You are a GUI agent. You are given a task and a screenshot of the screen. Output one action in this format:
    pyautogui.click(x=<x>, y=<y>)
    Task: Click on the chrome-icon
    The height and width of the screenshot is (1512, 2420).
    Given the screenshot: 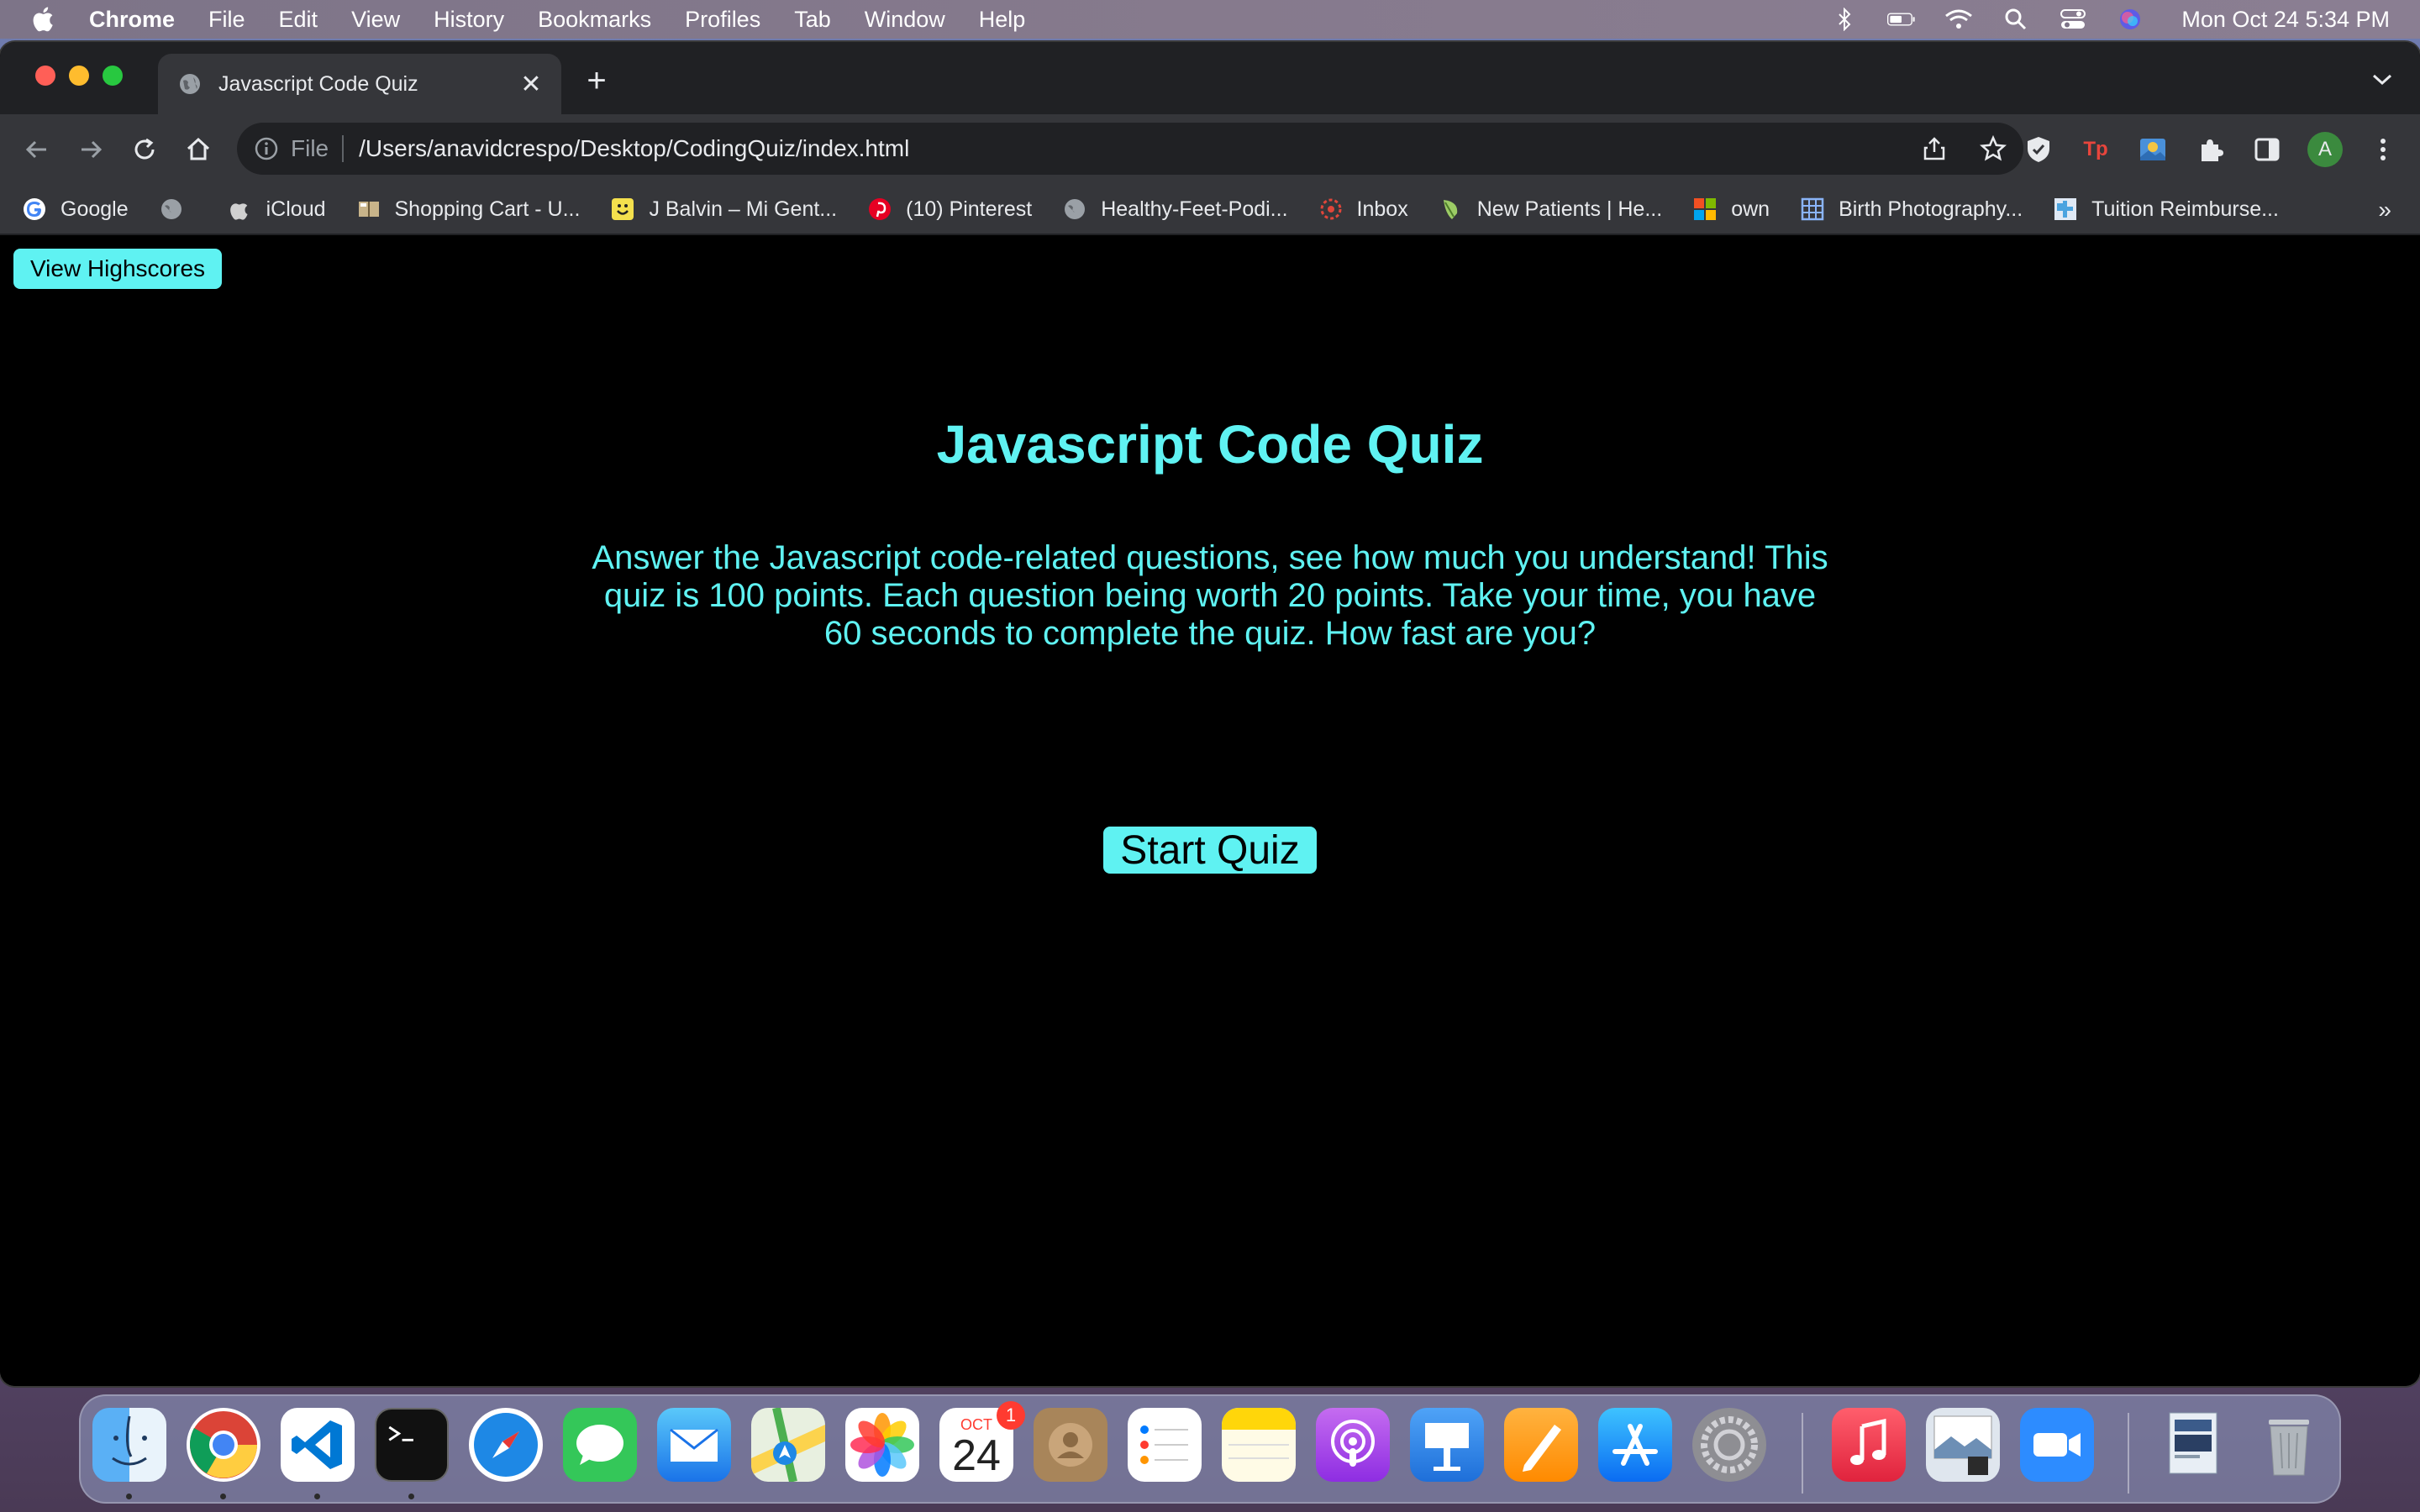 What is the action you would take?
    pyautogui.click(x=224, y=1445)
    